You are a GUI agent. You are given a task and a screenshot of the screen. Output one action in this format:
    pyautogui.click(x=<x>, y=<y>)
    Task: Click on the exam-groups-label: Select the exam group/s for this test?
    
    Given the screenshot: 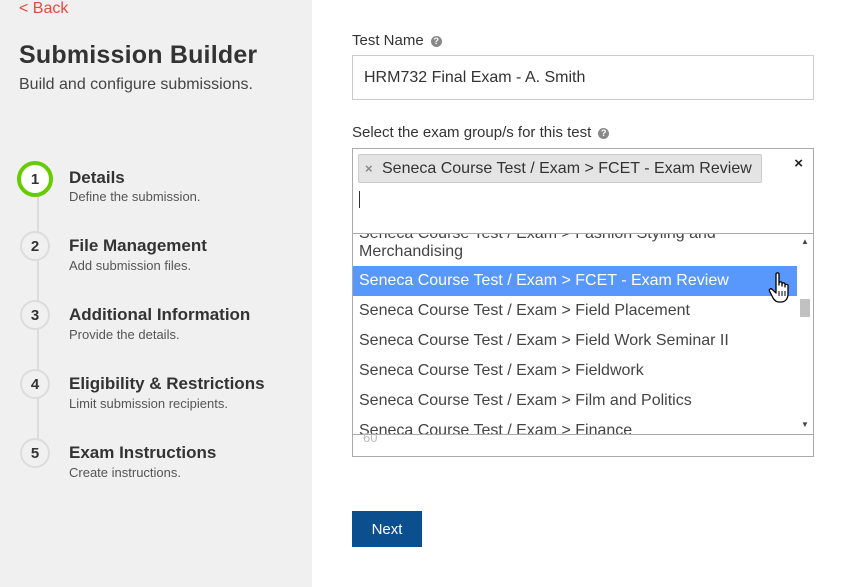 What is the action you would take?
    pyautogui.click(x=481, y=132)
    